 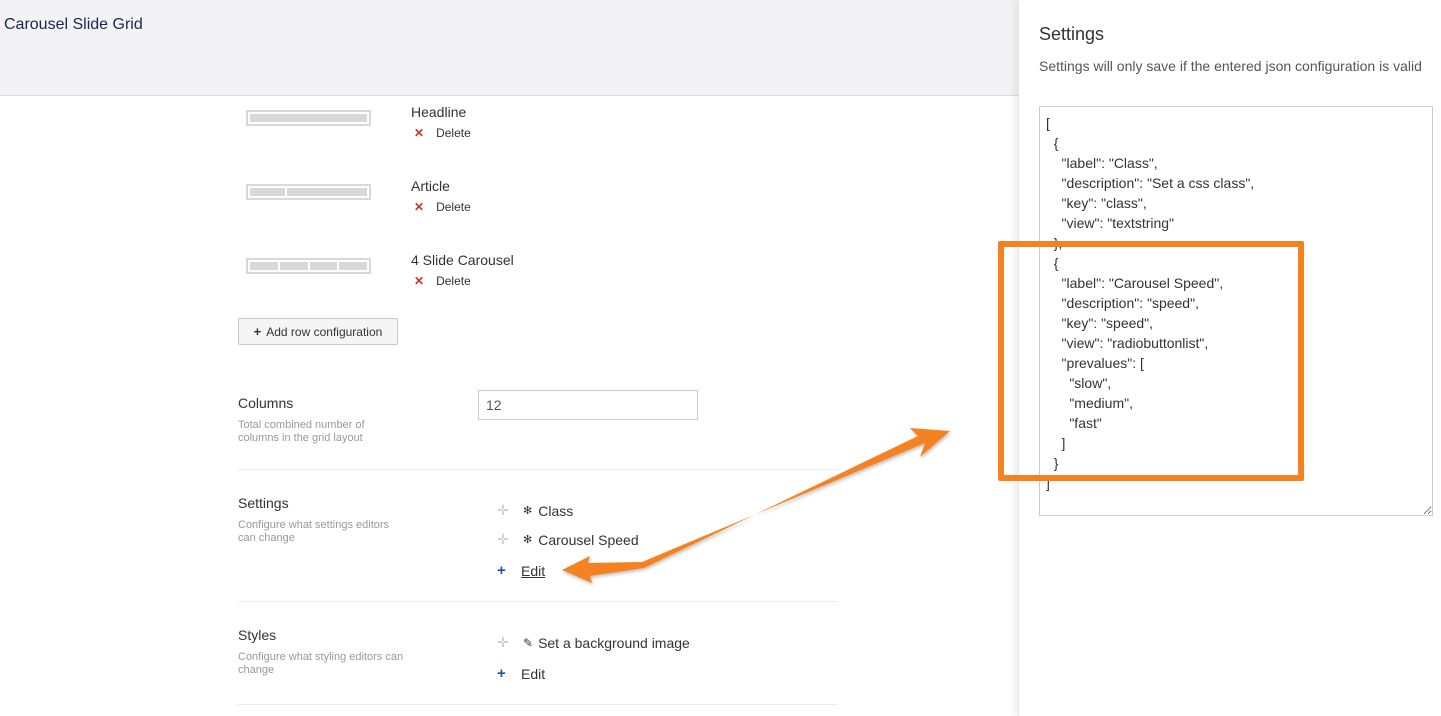 What do you see at coordinates (535, 510) in the screenshot?
I see `setting-item-class: ✛ ✻ Class` at bounding box center [535, 510].